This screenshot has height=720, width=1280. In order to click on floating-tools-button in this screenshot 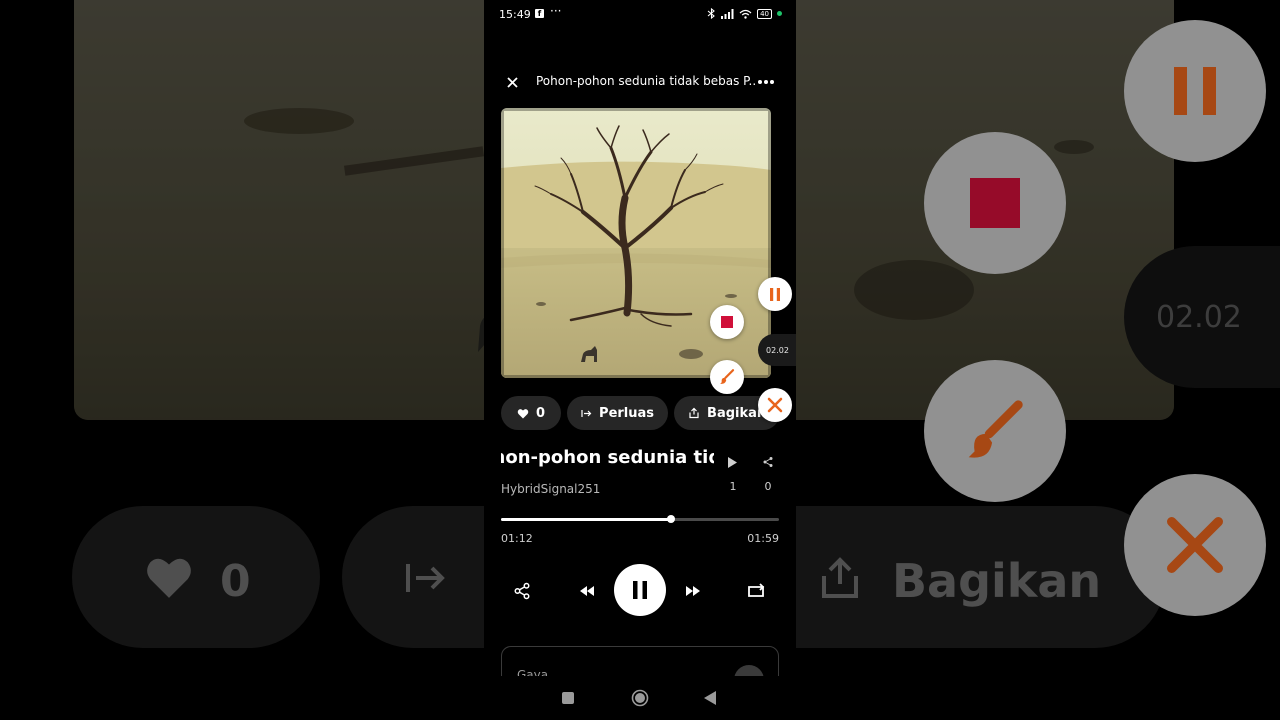, I will do `click(775, 405)`.